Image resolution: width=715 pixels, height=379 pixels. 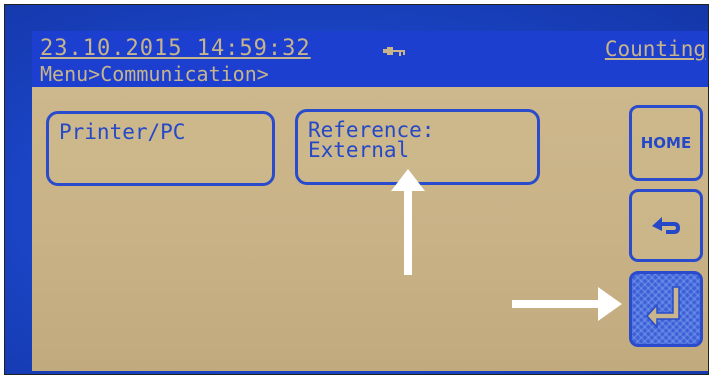 I want to click on status-row: 23.10.2015 14:59:32, so click(x=175, y=49).